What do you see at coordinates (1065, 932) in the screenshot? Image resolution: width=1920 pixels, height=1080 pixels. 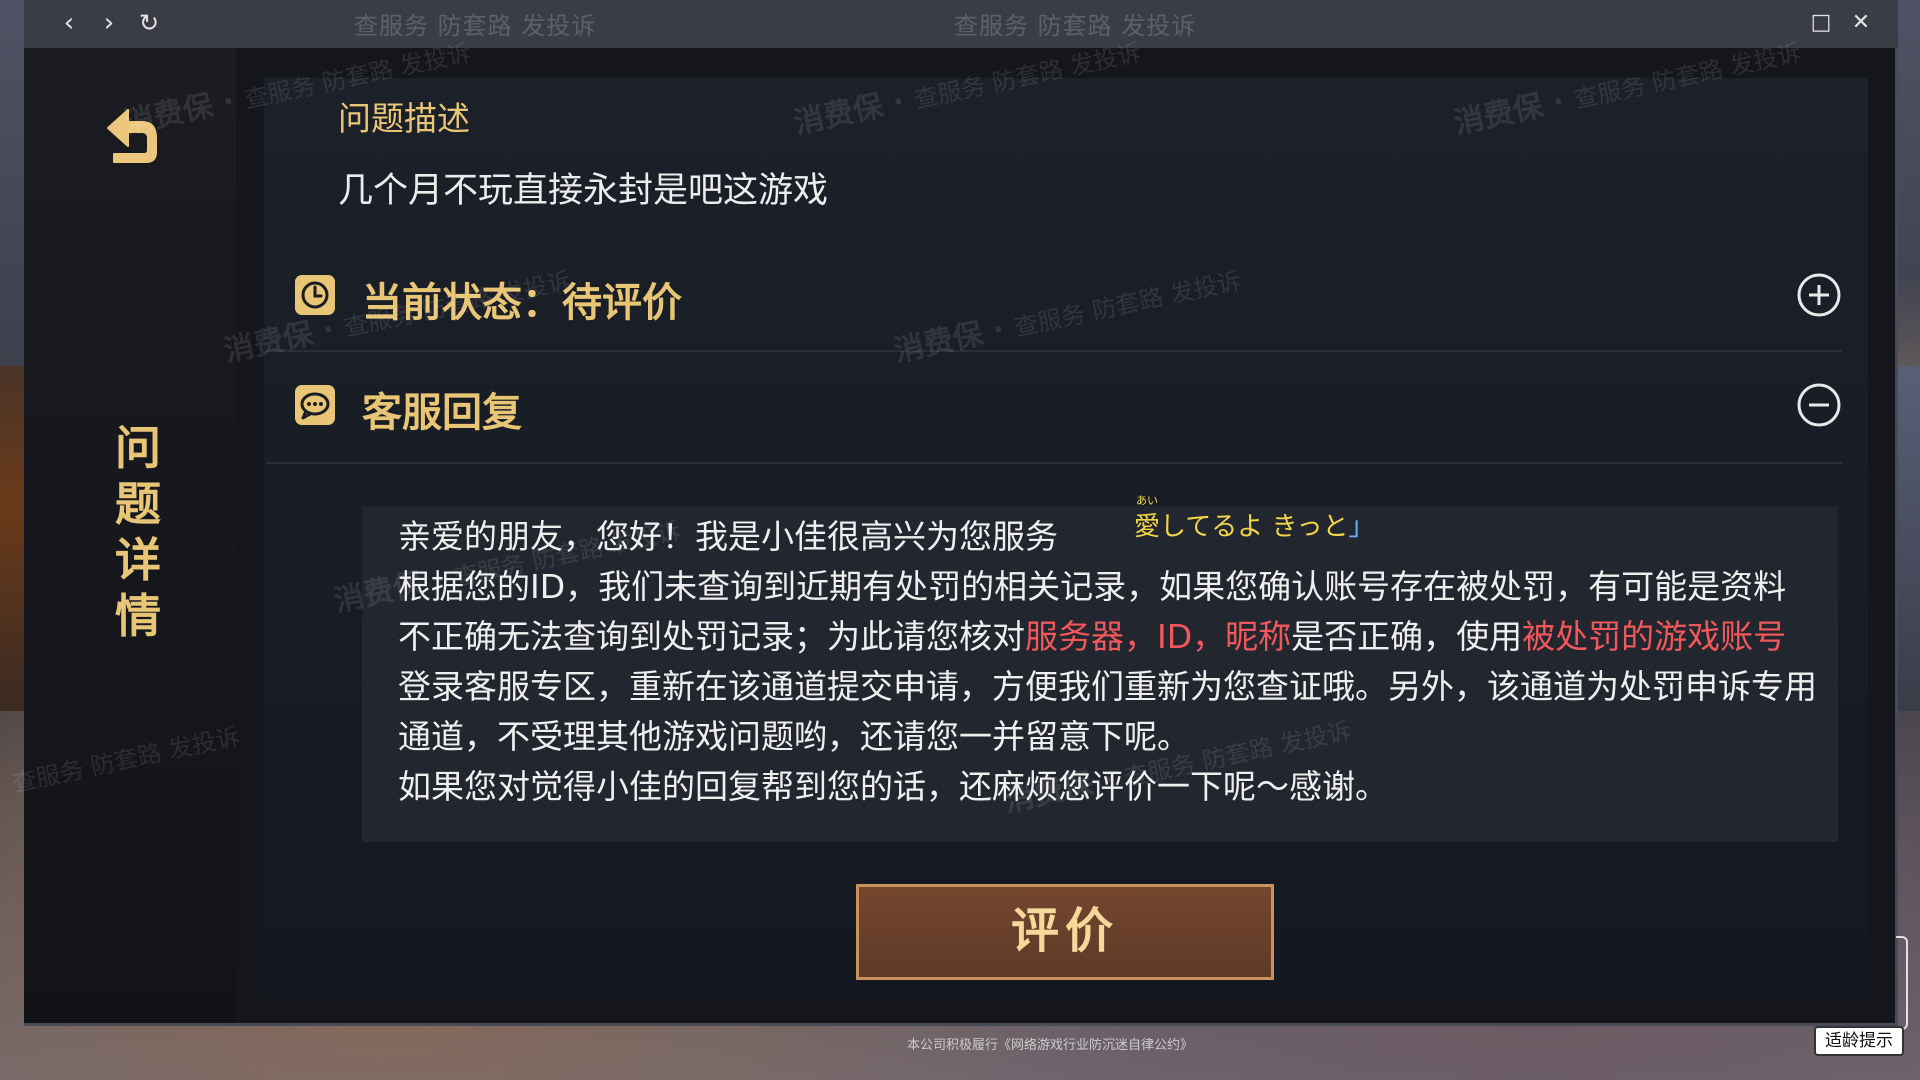 I see `evaluate-button: 评价` at bounding box center [1065, 932].